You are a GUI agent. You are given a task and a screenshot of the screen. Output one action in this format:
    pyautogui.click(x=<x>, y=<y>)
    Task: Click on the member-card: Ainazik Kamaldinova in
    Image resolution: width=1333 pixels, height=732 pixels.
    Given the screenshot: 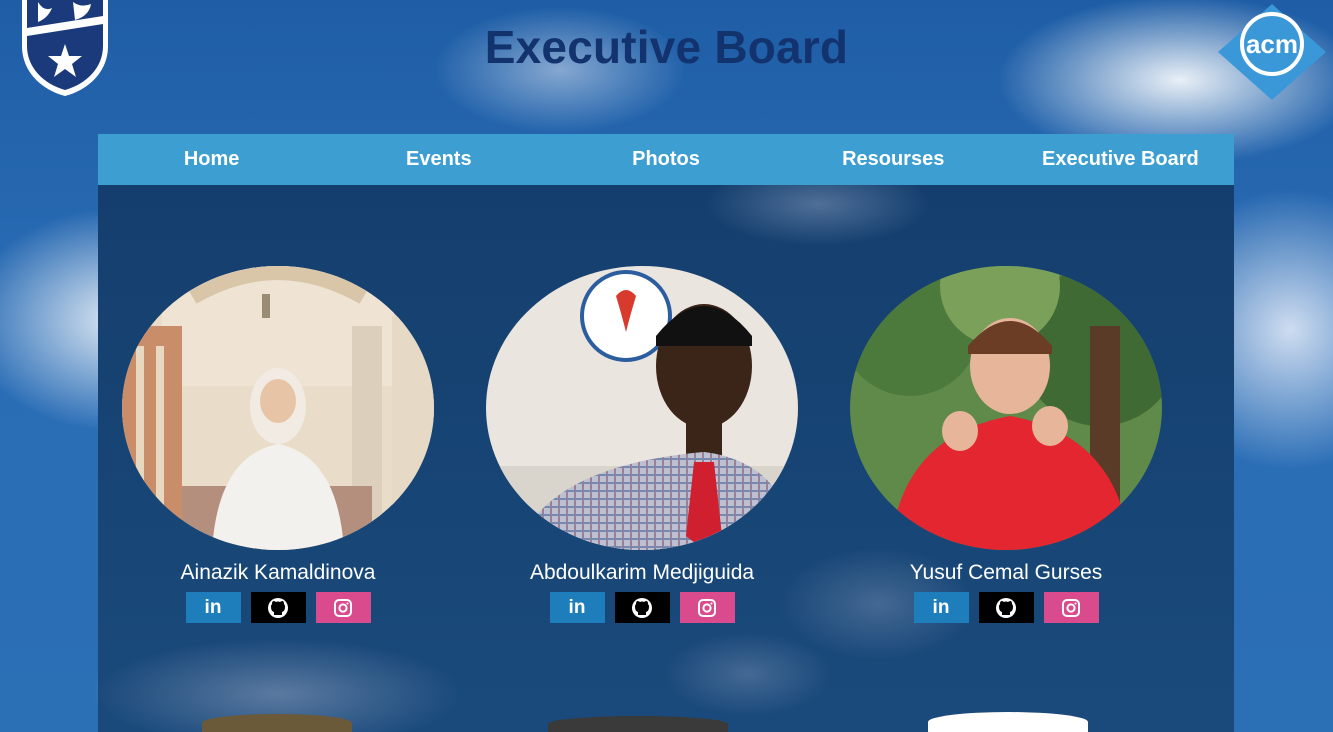 What is the action you would take?
    pyautogui.click(x=278, y=444)
    